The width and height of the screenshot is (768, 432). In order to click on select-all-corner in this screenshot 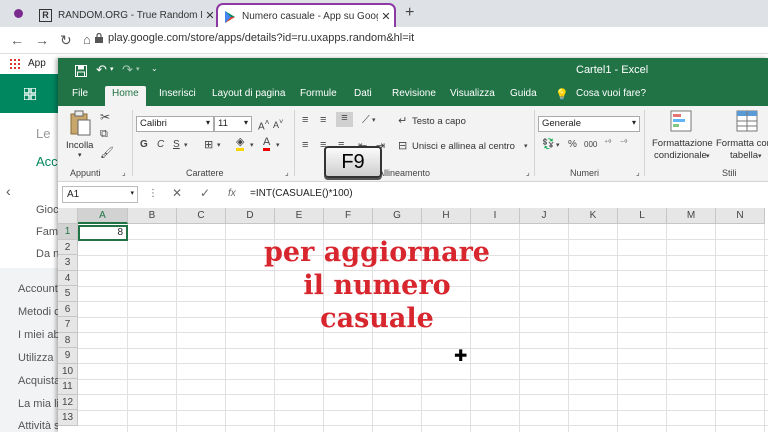, I will do `click(68, 216)`.